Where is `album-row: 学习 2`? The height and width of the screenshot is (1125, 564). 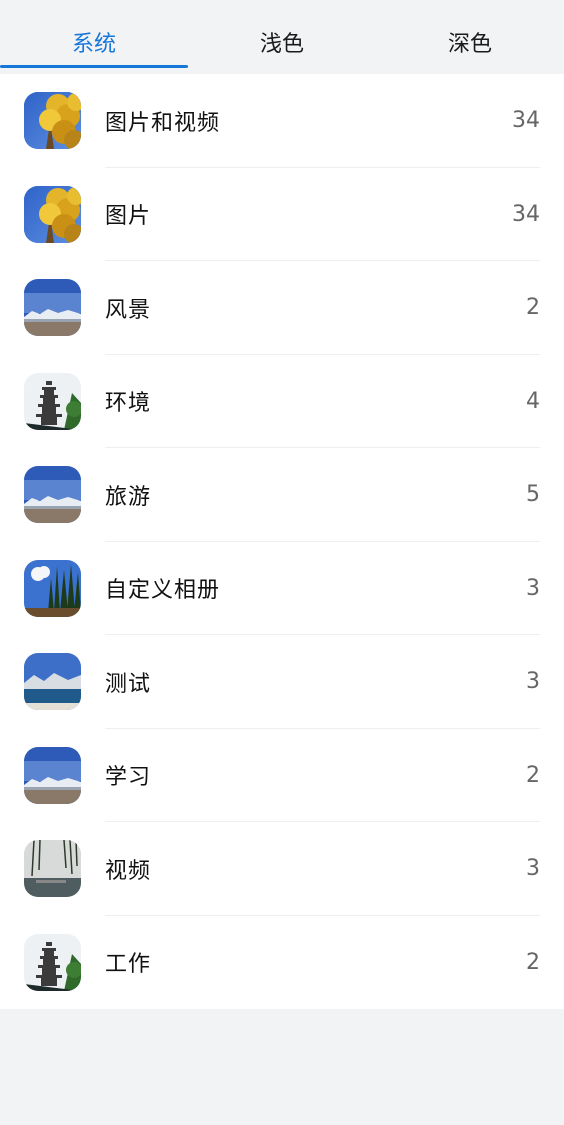
album-row: 学习 2 is located at coordinates (282, 775).